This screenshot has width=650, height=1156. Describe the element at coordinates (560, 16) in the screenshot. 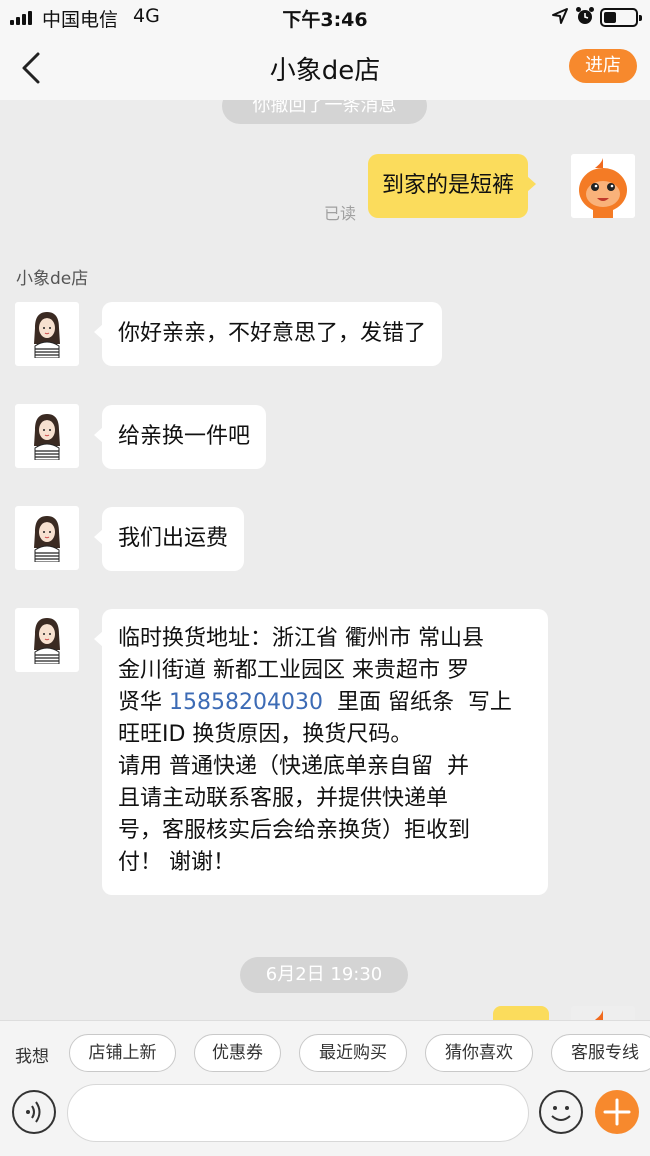

I see `location-arrow-icon` at that location.